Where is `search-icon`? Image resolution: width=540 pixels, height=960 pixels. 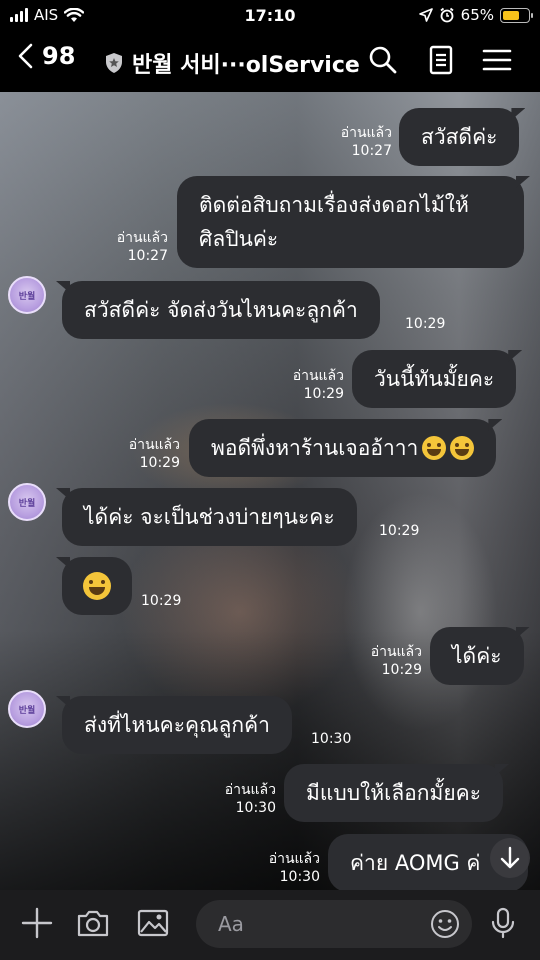 search-icon is located at coordinates (383, 60).